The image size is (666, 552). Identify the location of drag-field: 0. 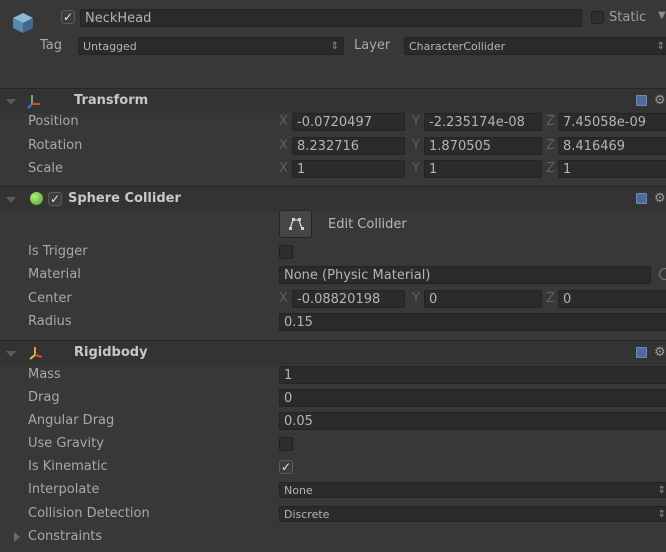
(472, 398).